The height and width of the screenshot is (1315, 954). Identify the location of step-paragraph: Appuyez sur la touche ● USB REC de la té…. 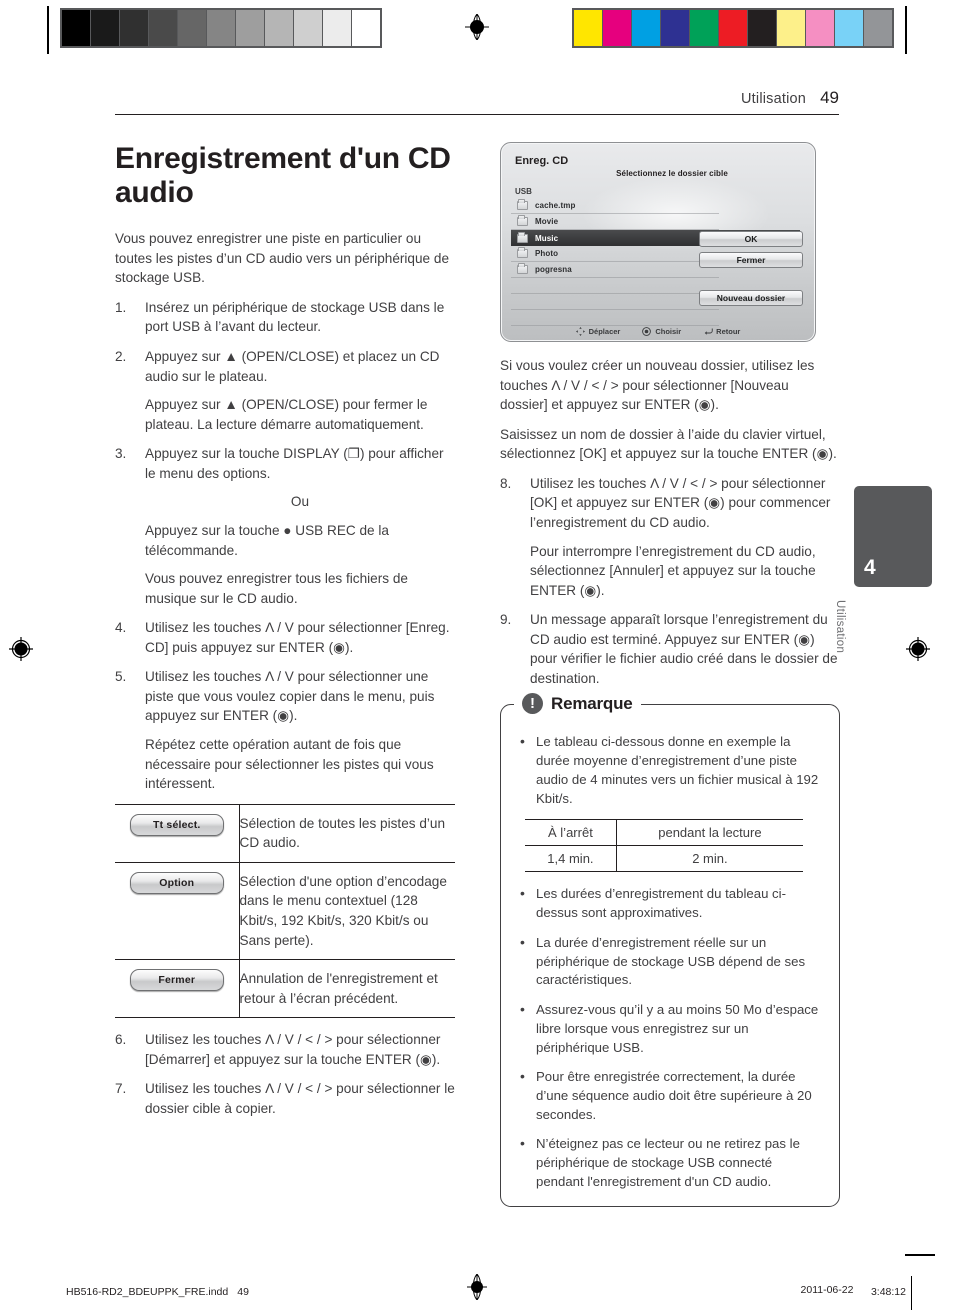
(267, 540).